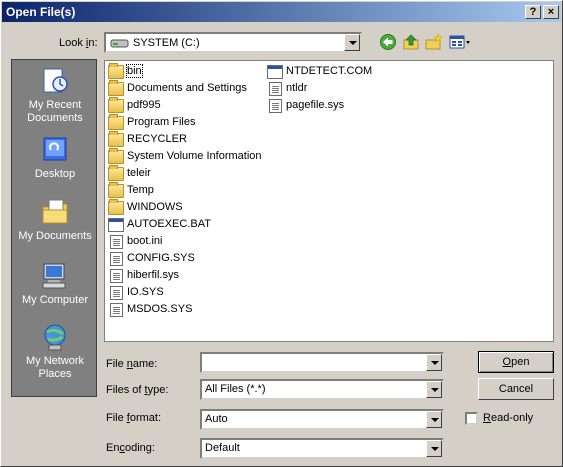  Describe the element at coordinates (235, 389) in the screenshot. I see `filetype-value: All Files (*.*)` at that location.